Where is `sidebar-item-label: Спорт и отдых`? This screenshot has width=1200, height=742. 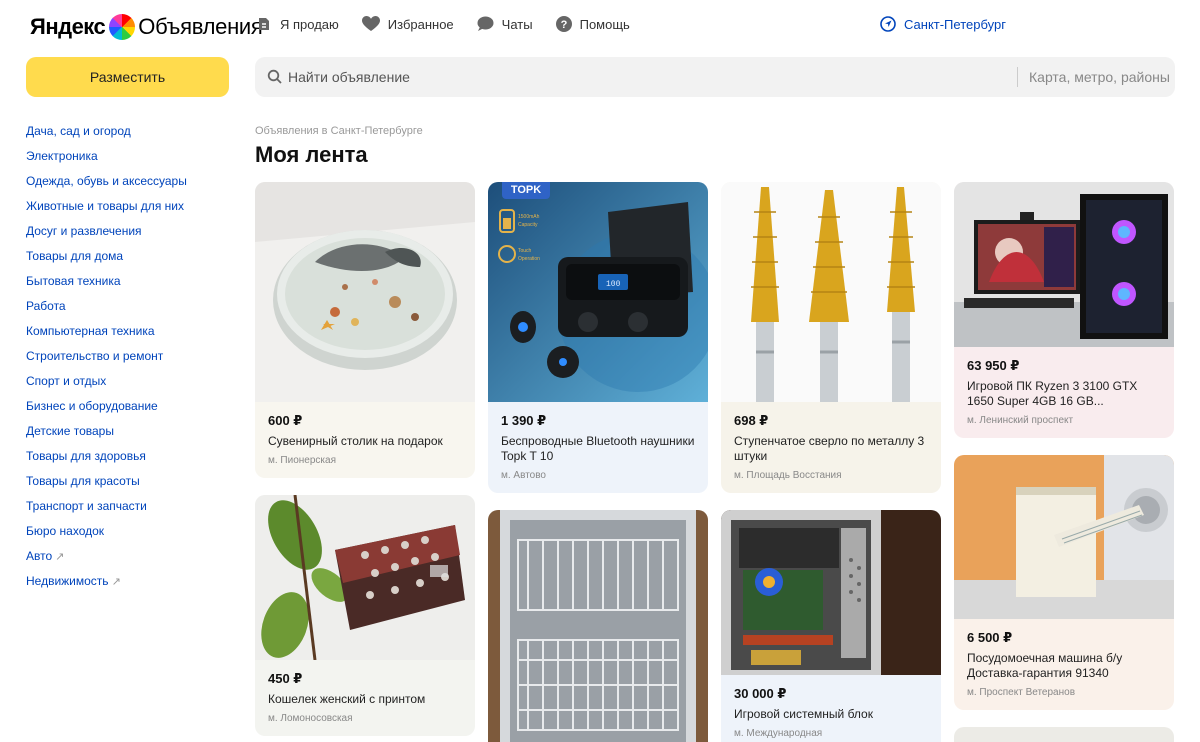 sidebar-item-label: Спорт и отдых is located at coordinates (66, 381).